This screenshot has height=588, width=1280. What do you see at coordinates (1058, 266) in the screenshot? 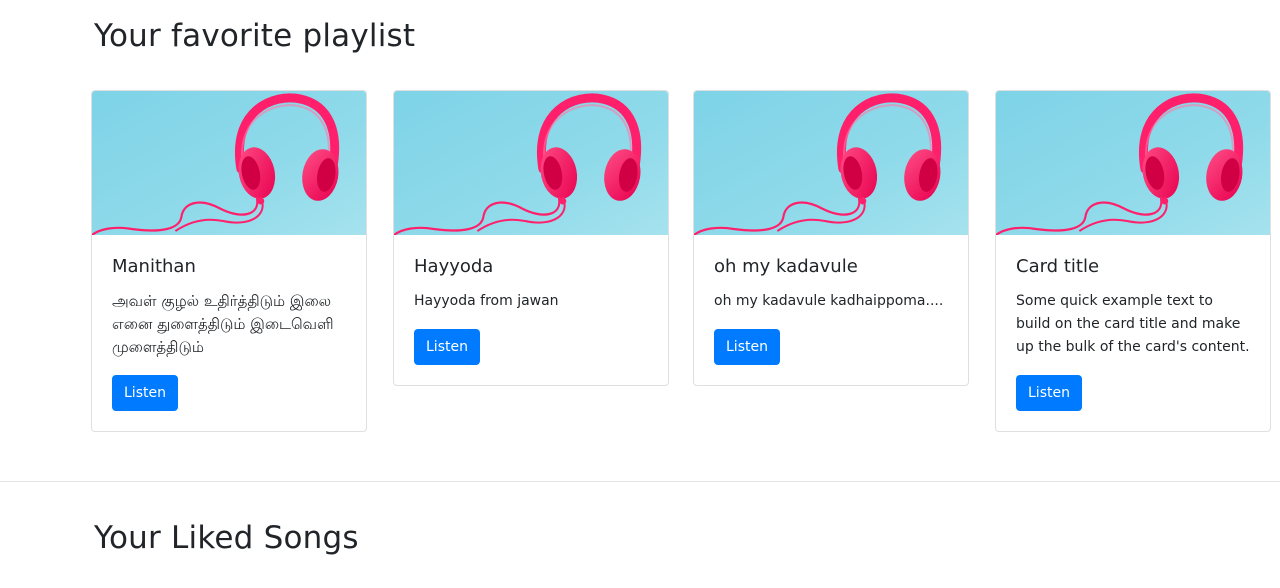
I see `card-title: Card title` at bounding box center [1058, 266].